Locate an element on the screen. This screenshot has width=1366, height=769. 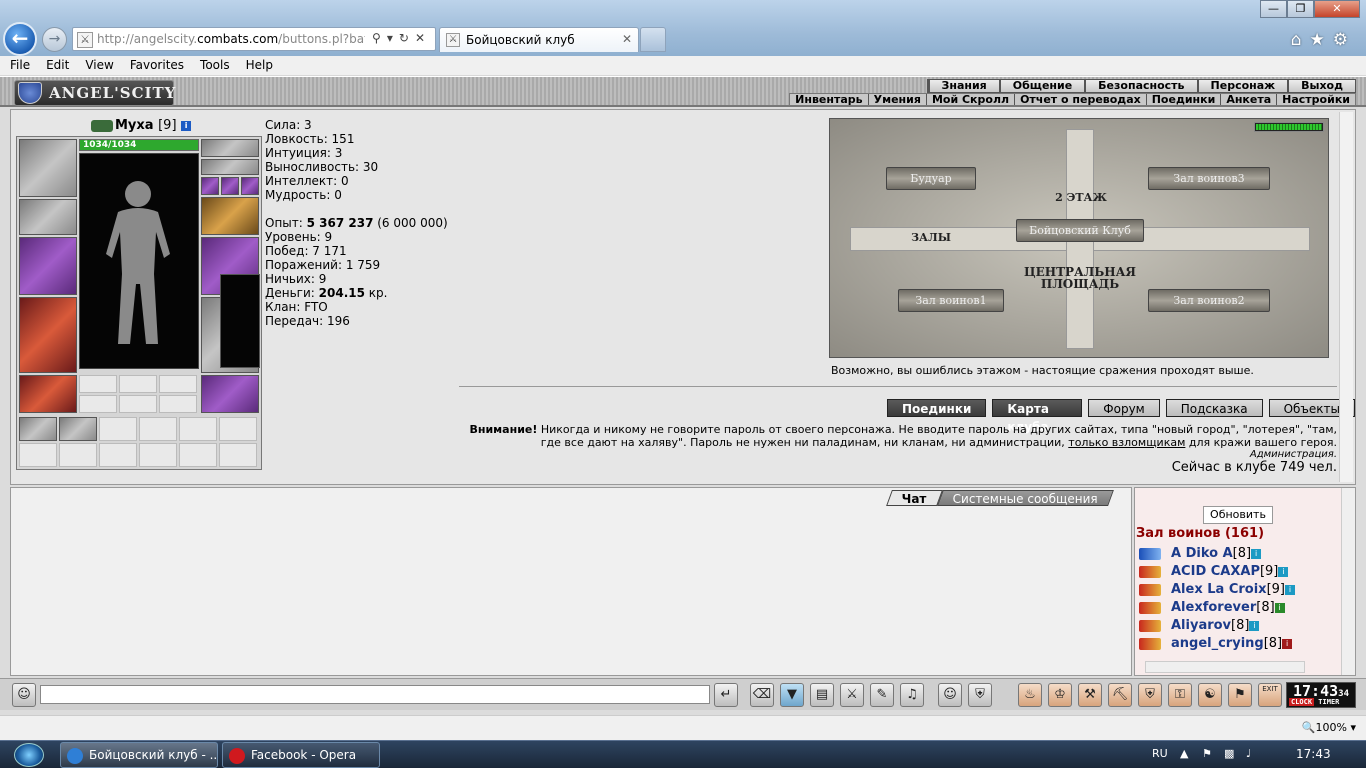
address-controls: ⚲▾↻✕ is located at coordinates (401, 38).